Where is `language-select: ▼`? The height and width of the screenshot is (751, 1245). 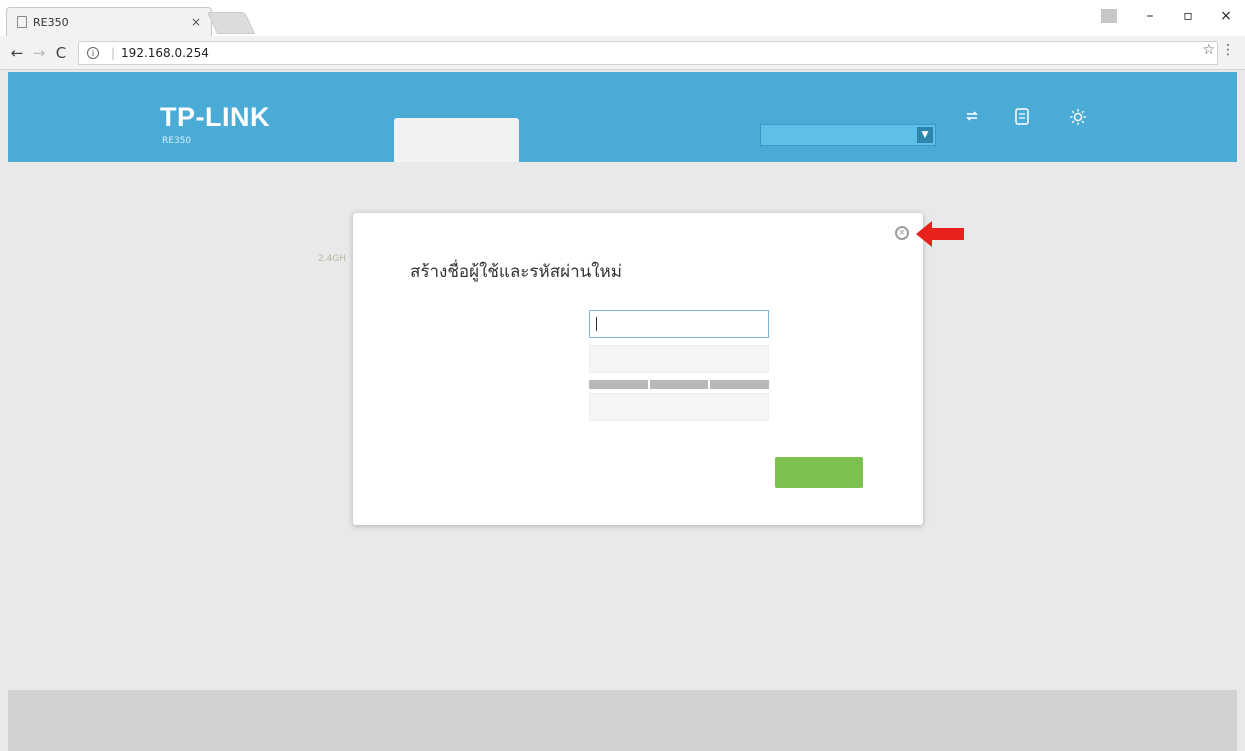
language-select: ▼ is located at coordinates (848, 135).